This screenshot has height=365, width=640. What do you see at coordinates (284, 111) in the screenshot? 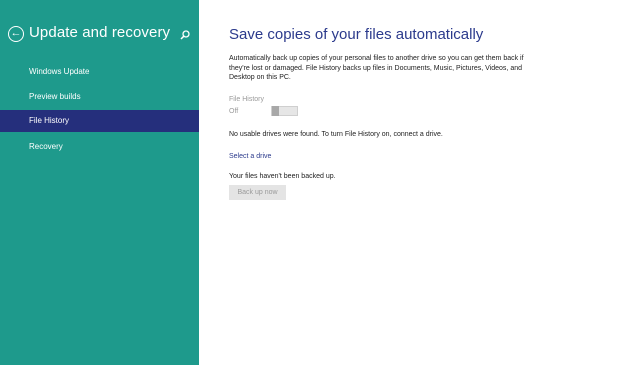
I see `file-history-toggle` at bounding box center [284, 111].